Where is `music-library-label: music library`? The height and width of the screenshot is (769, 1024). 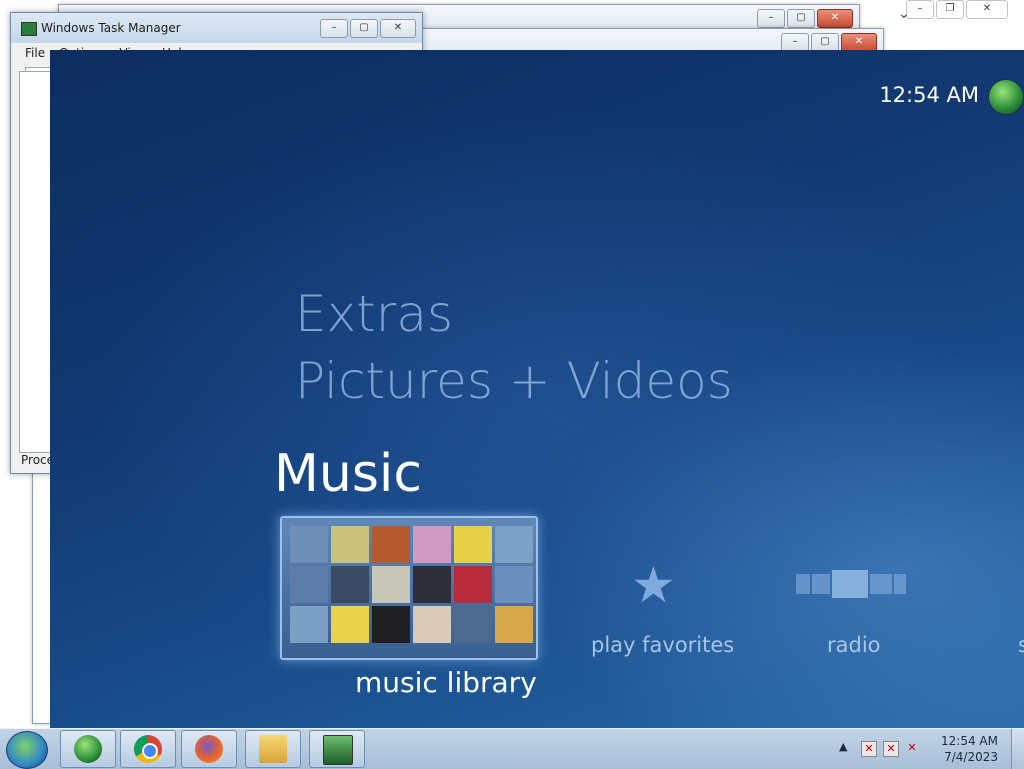
music-library-label: music library is located at coordinates (446, 682).